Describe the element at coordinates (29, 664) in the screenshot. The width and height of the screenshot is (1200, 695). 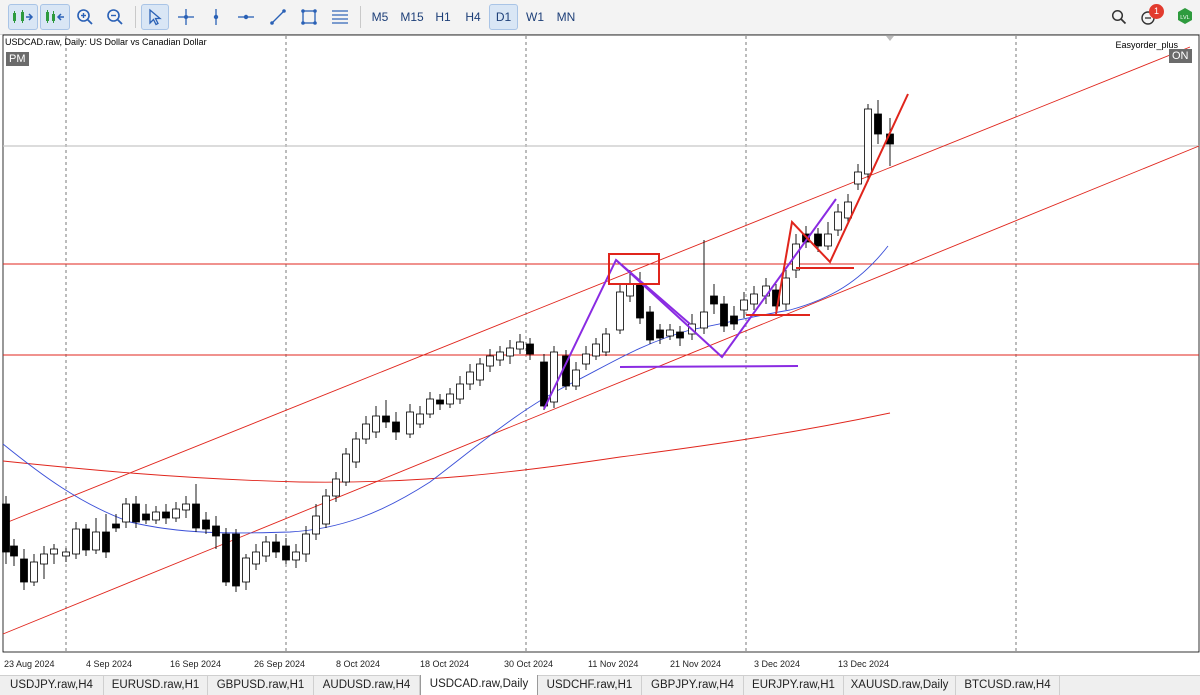
I see `x-tick-label: 23 Aug 2024` at that location.